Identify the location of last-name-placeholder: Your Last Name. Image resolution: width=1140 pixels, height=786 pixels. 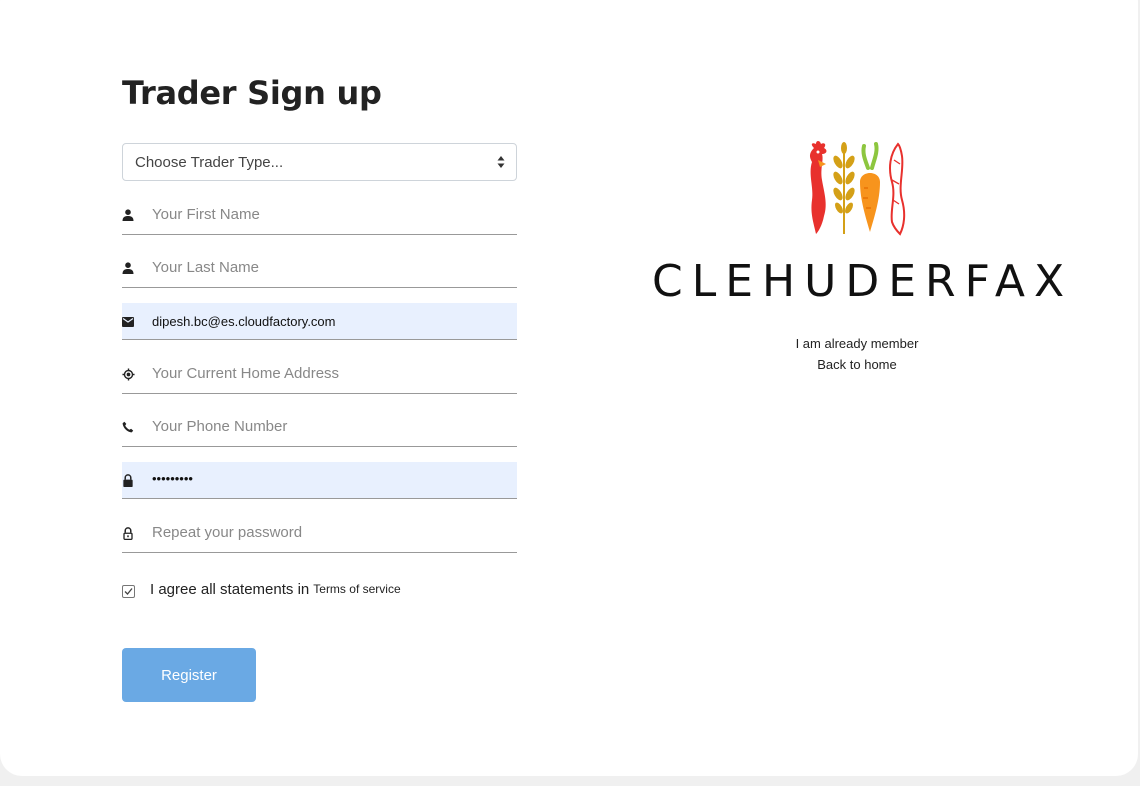
(206, 267).